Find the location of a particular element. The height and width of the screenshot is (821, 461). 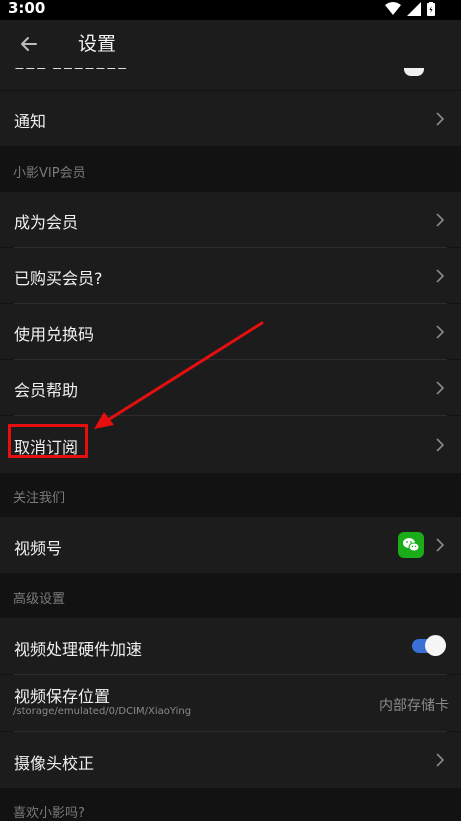

partial-toggle-thumb is located at coordinates (414, 72).